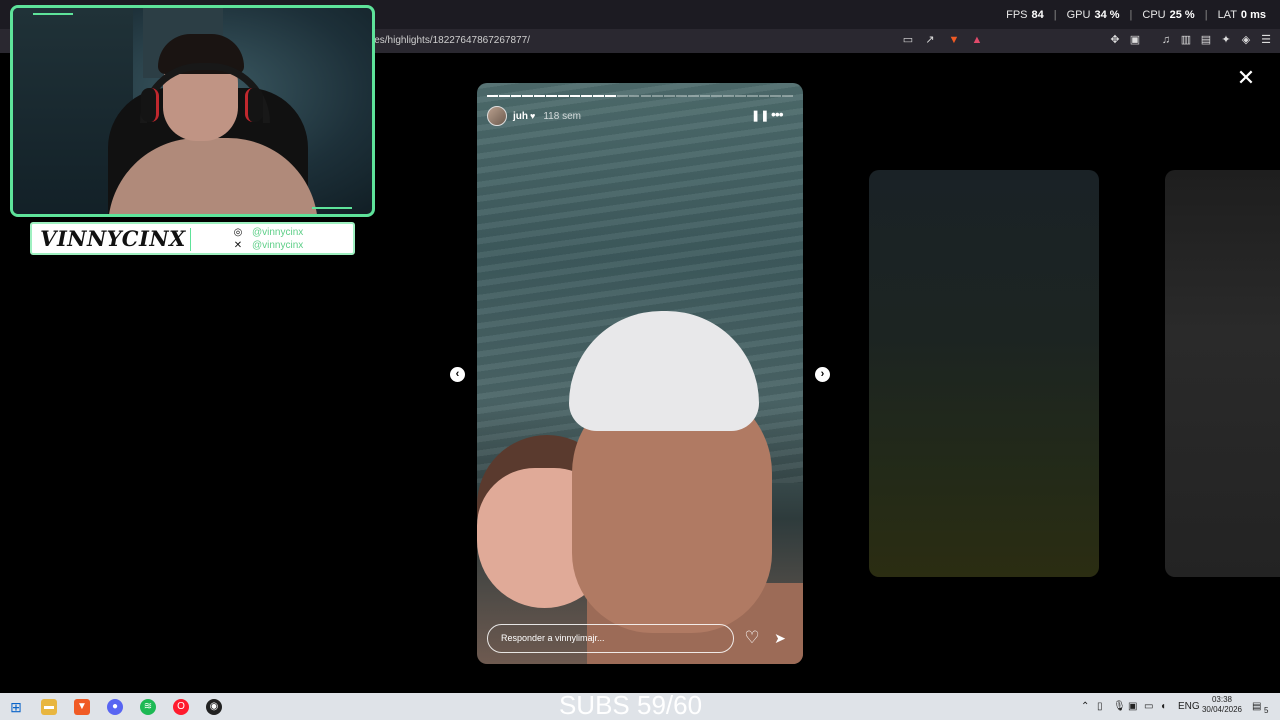 The image size is (1280, 720). Describe the element at coordinates (520, 116) in the screenshot. I see `story-username: juh` at that location.